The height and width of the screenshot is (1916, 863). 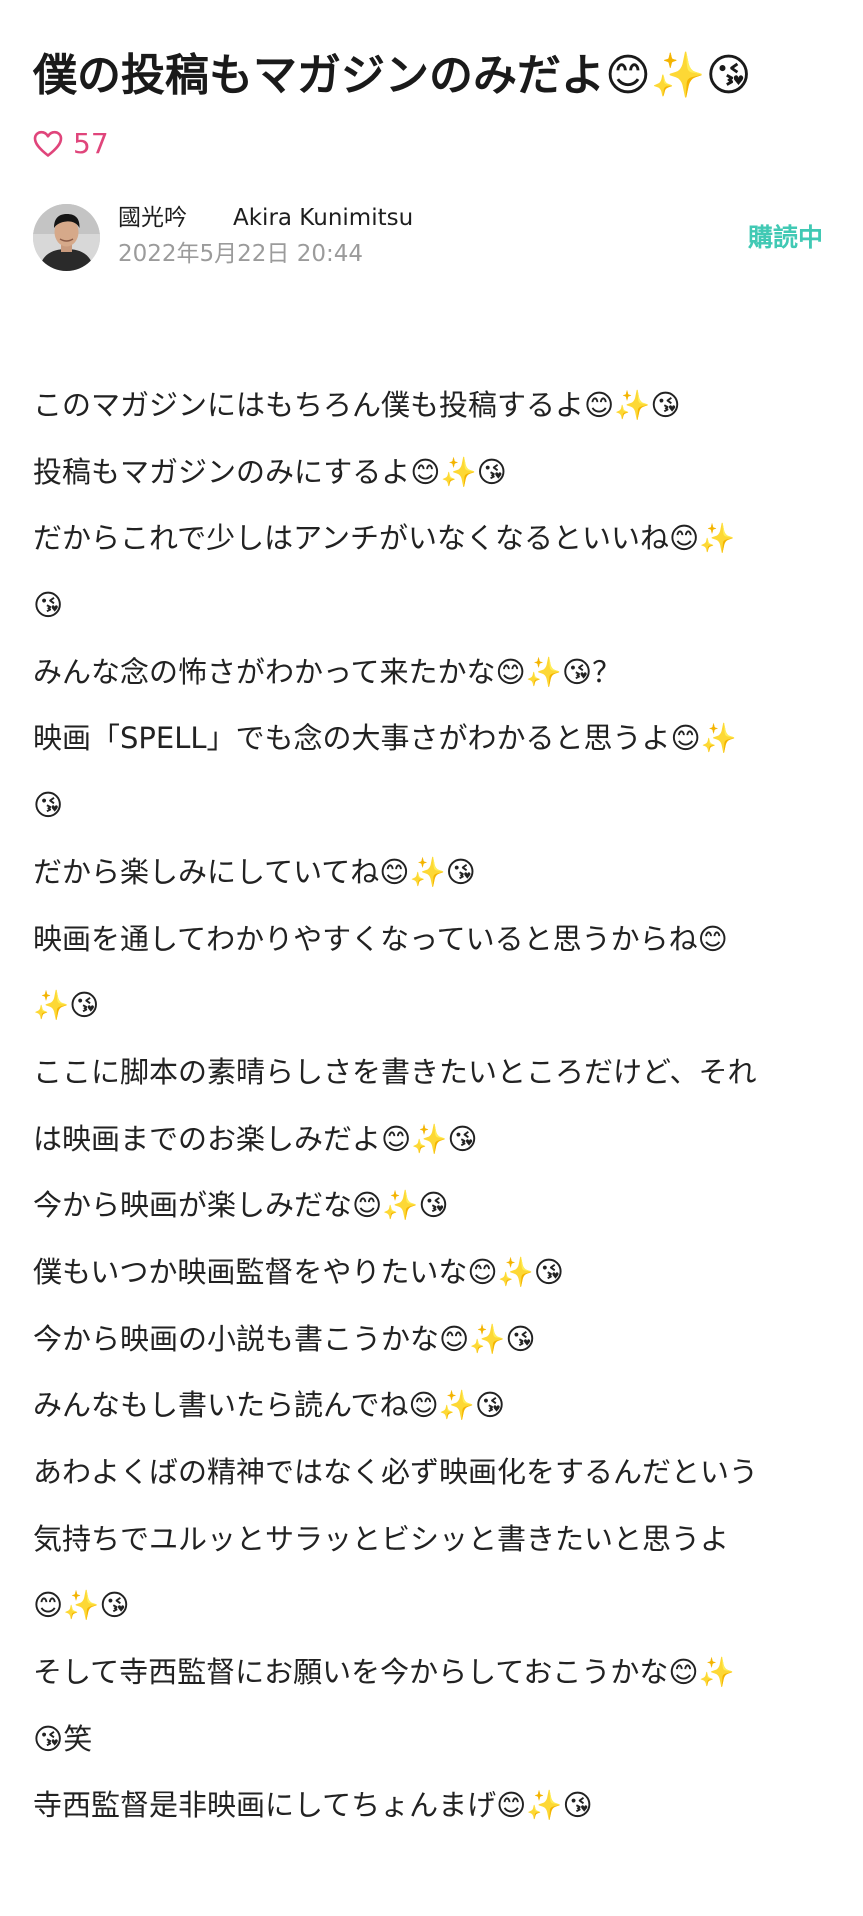 I want to click on body-text-line: ✨😘, so click(x=66, y=1005).